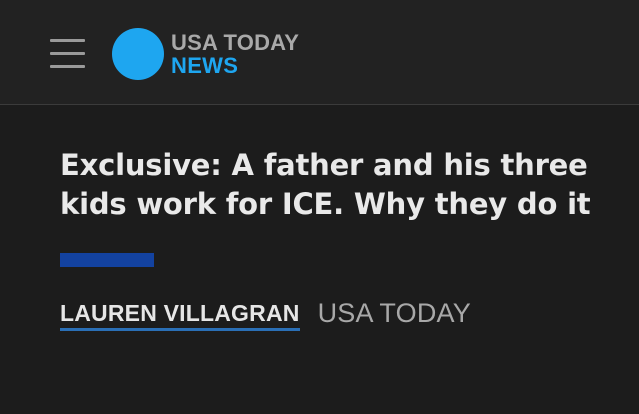 The image size is (639, 414). Describe the element at coordinates (235, 42) in the screenshot. I see `logo-brand-name: USA TODAY` at that location.